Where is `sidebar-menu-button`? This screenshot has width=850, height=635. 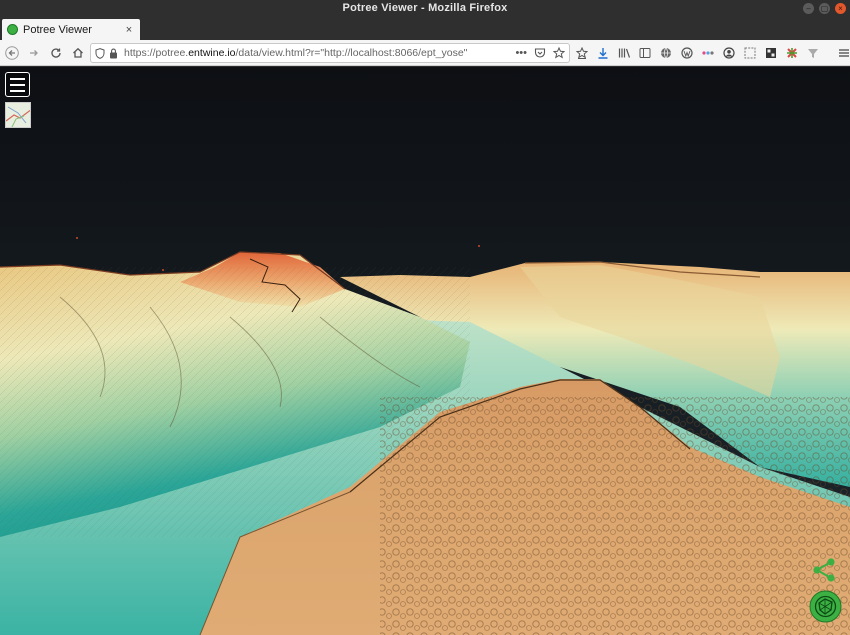
sidebar-menu-button is located at coordinates (17, 84).